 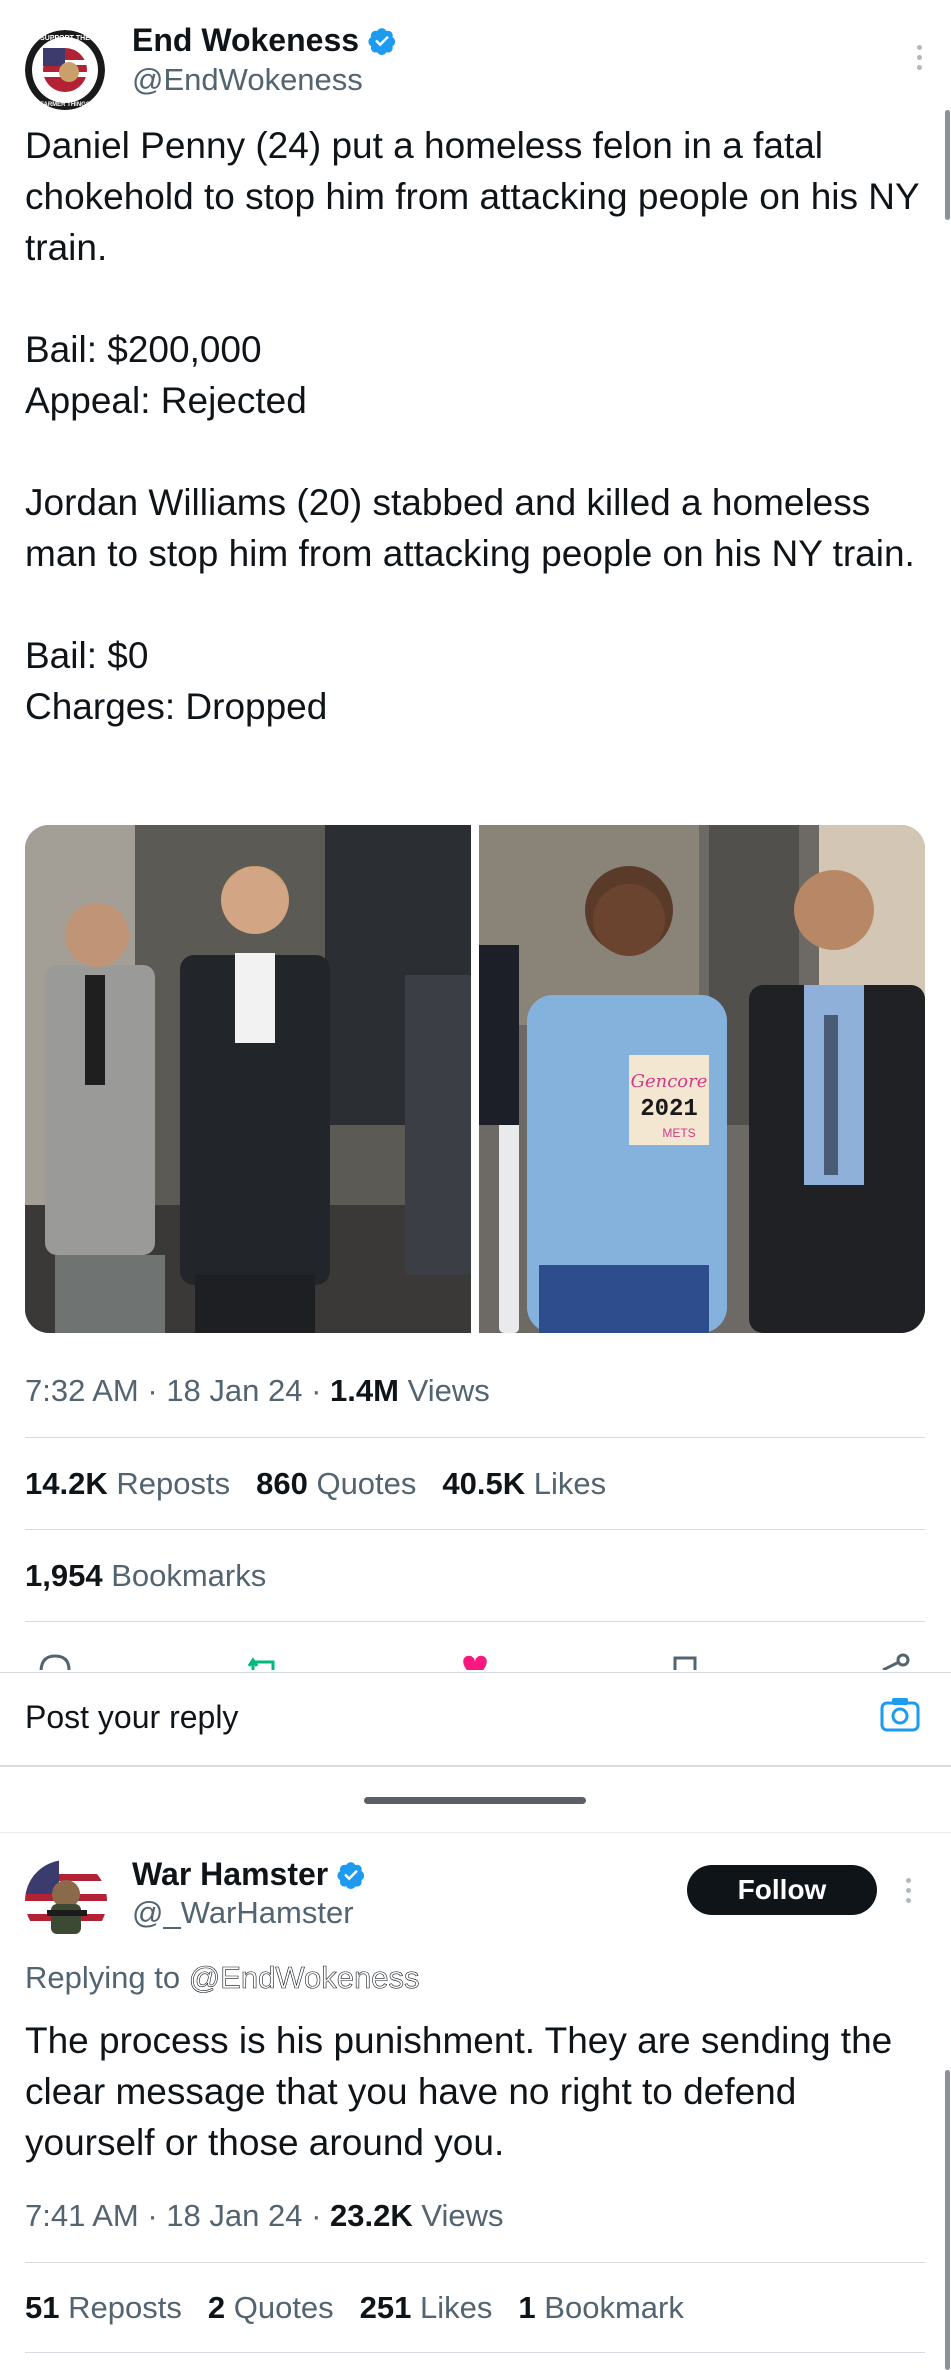 I want to click on bookmarks-stat: 1,954 Bookmarks, so click(x=145, y=1576).